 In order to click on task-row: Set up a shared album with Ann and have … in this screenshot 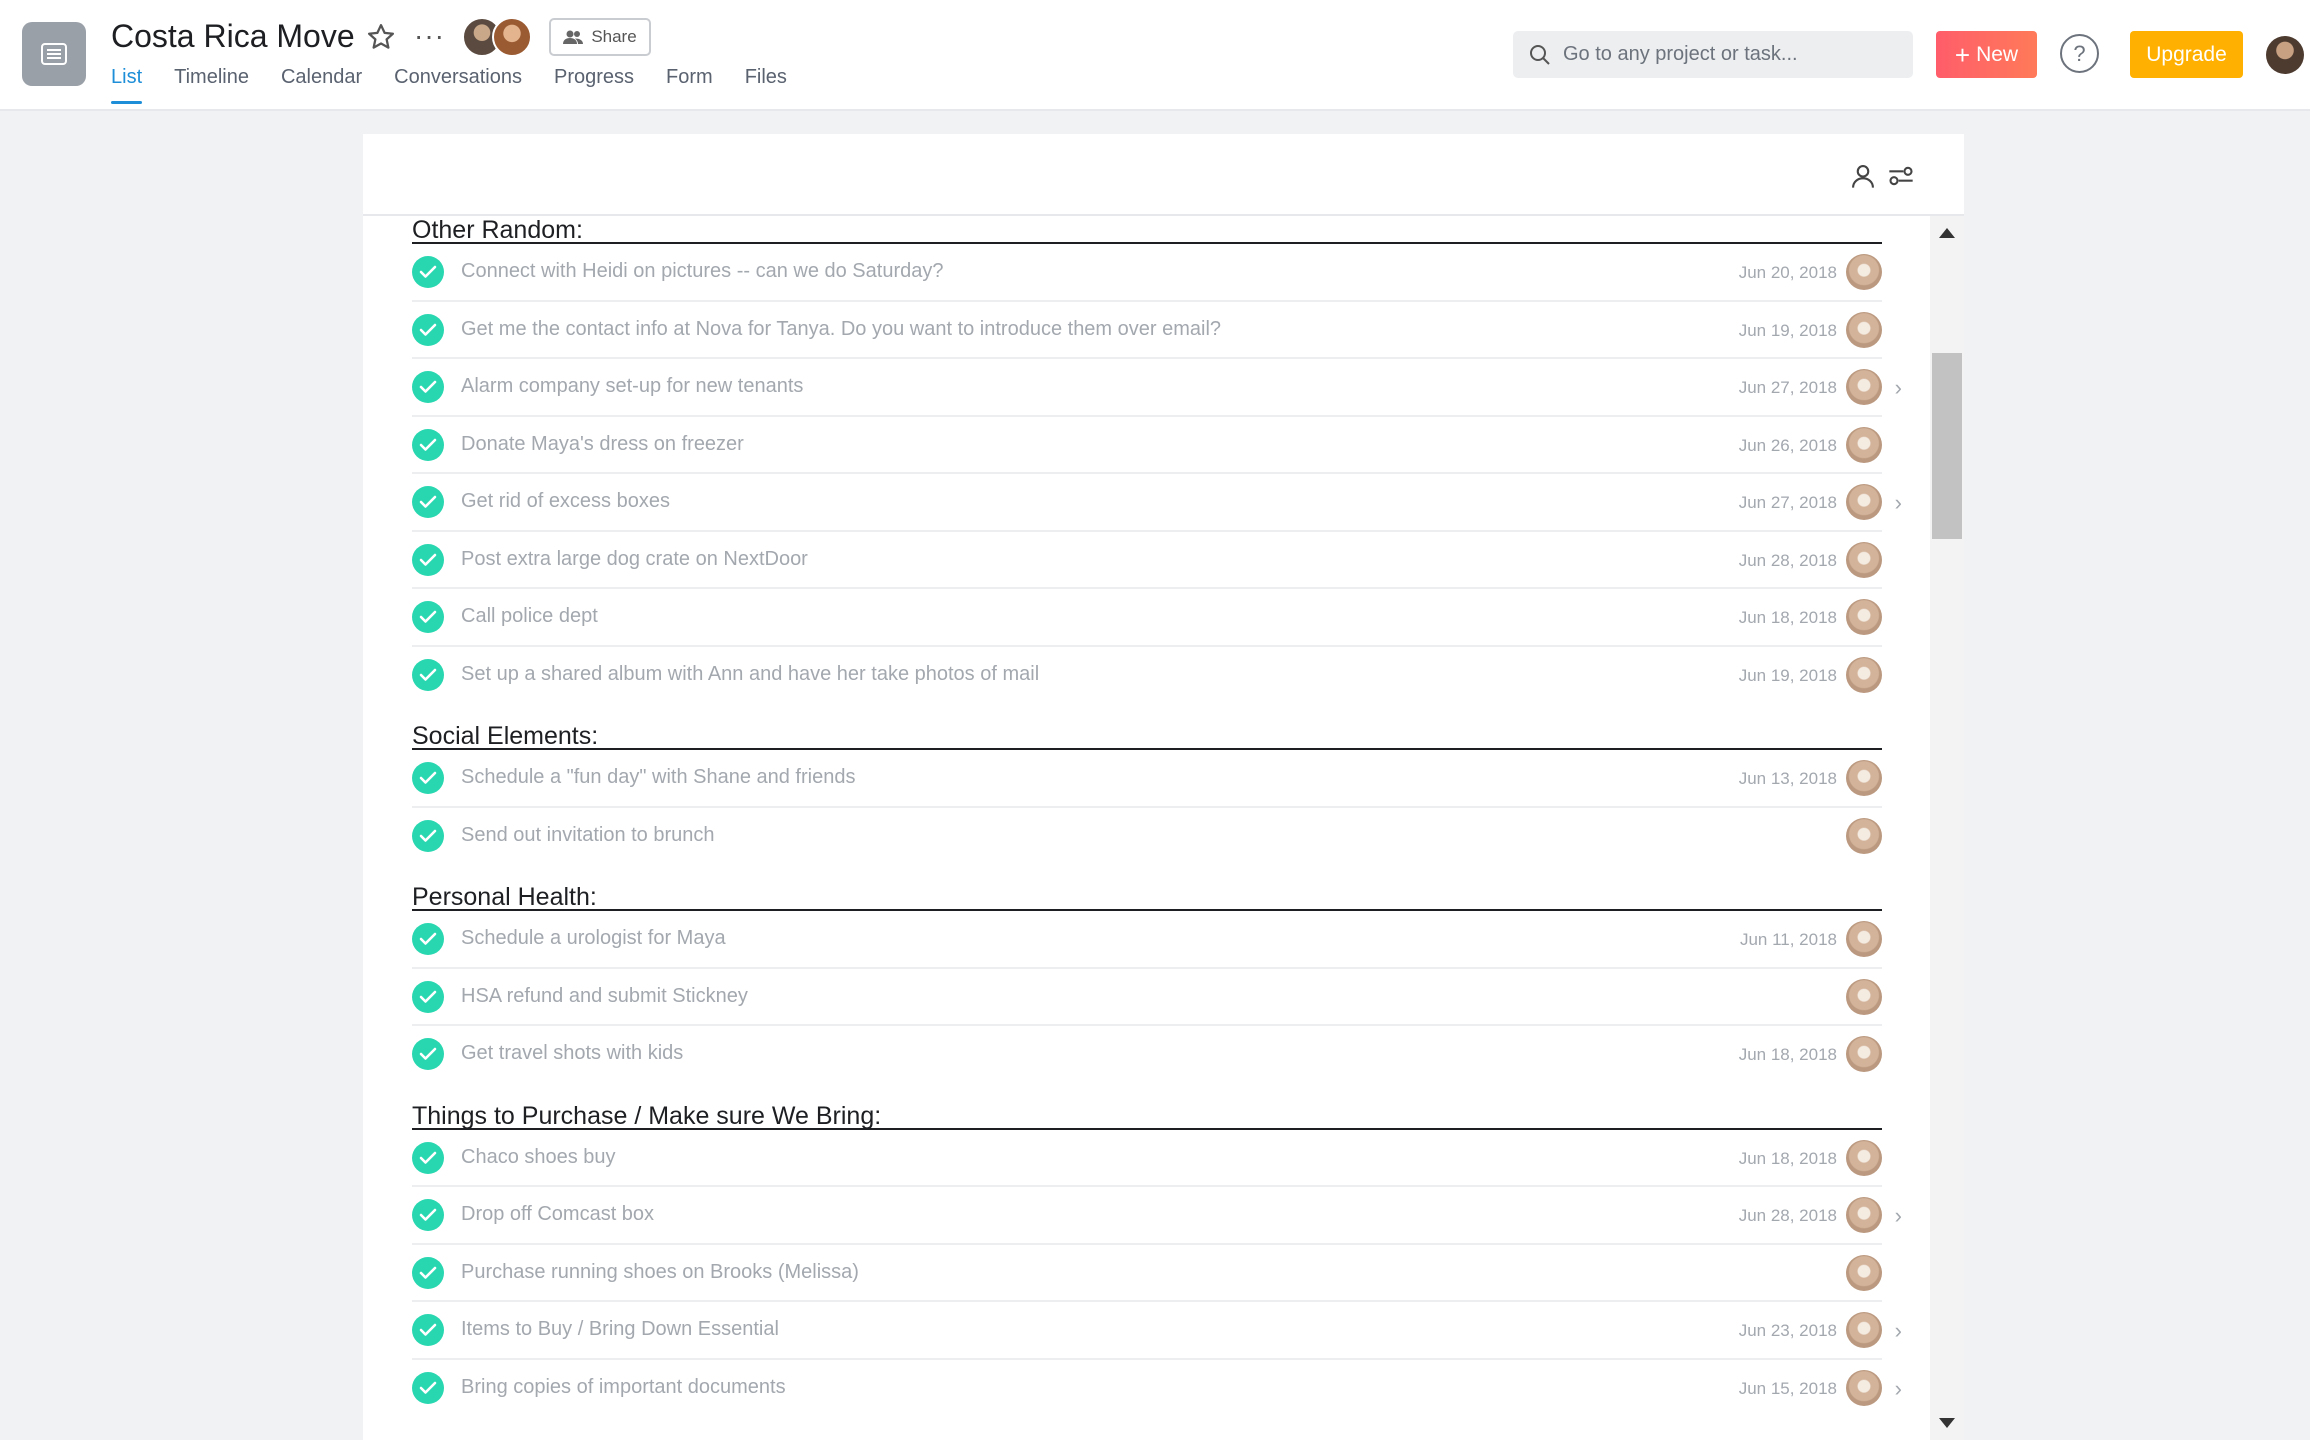, I will do `click(1147, 676)`.